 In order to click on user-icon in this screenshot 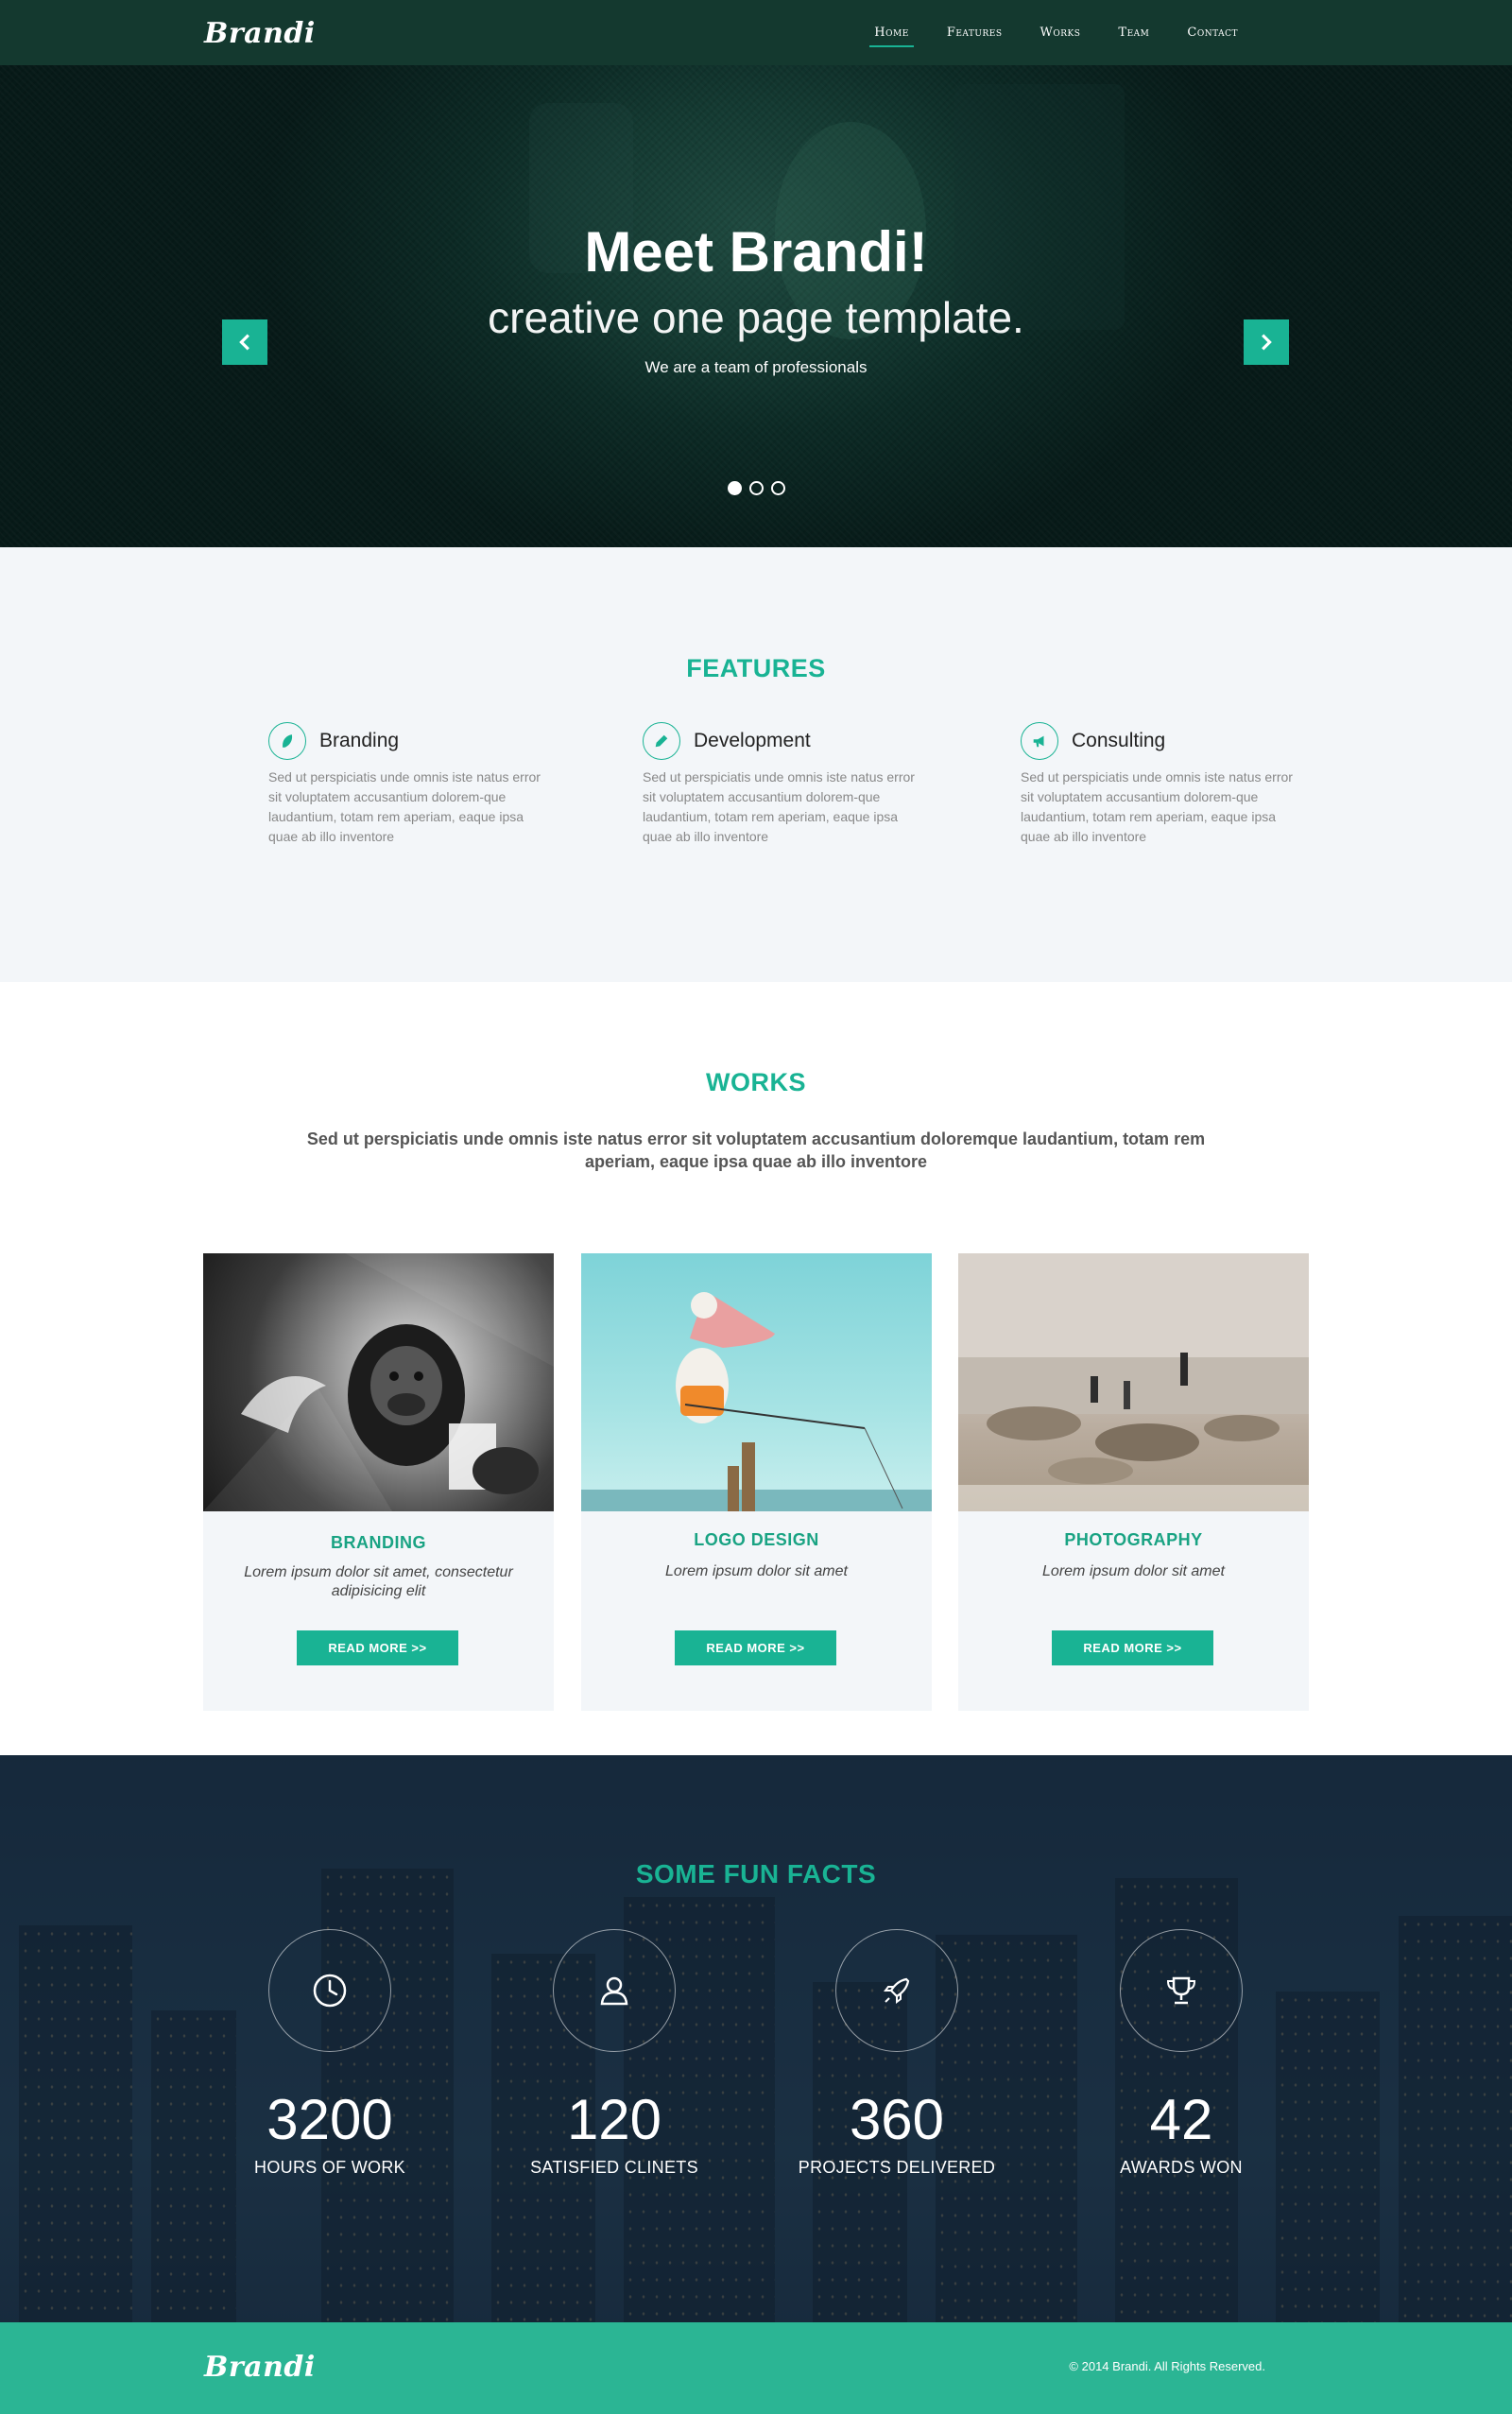, I will do `click(614, 1991)`.